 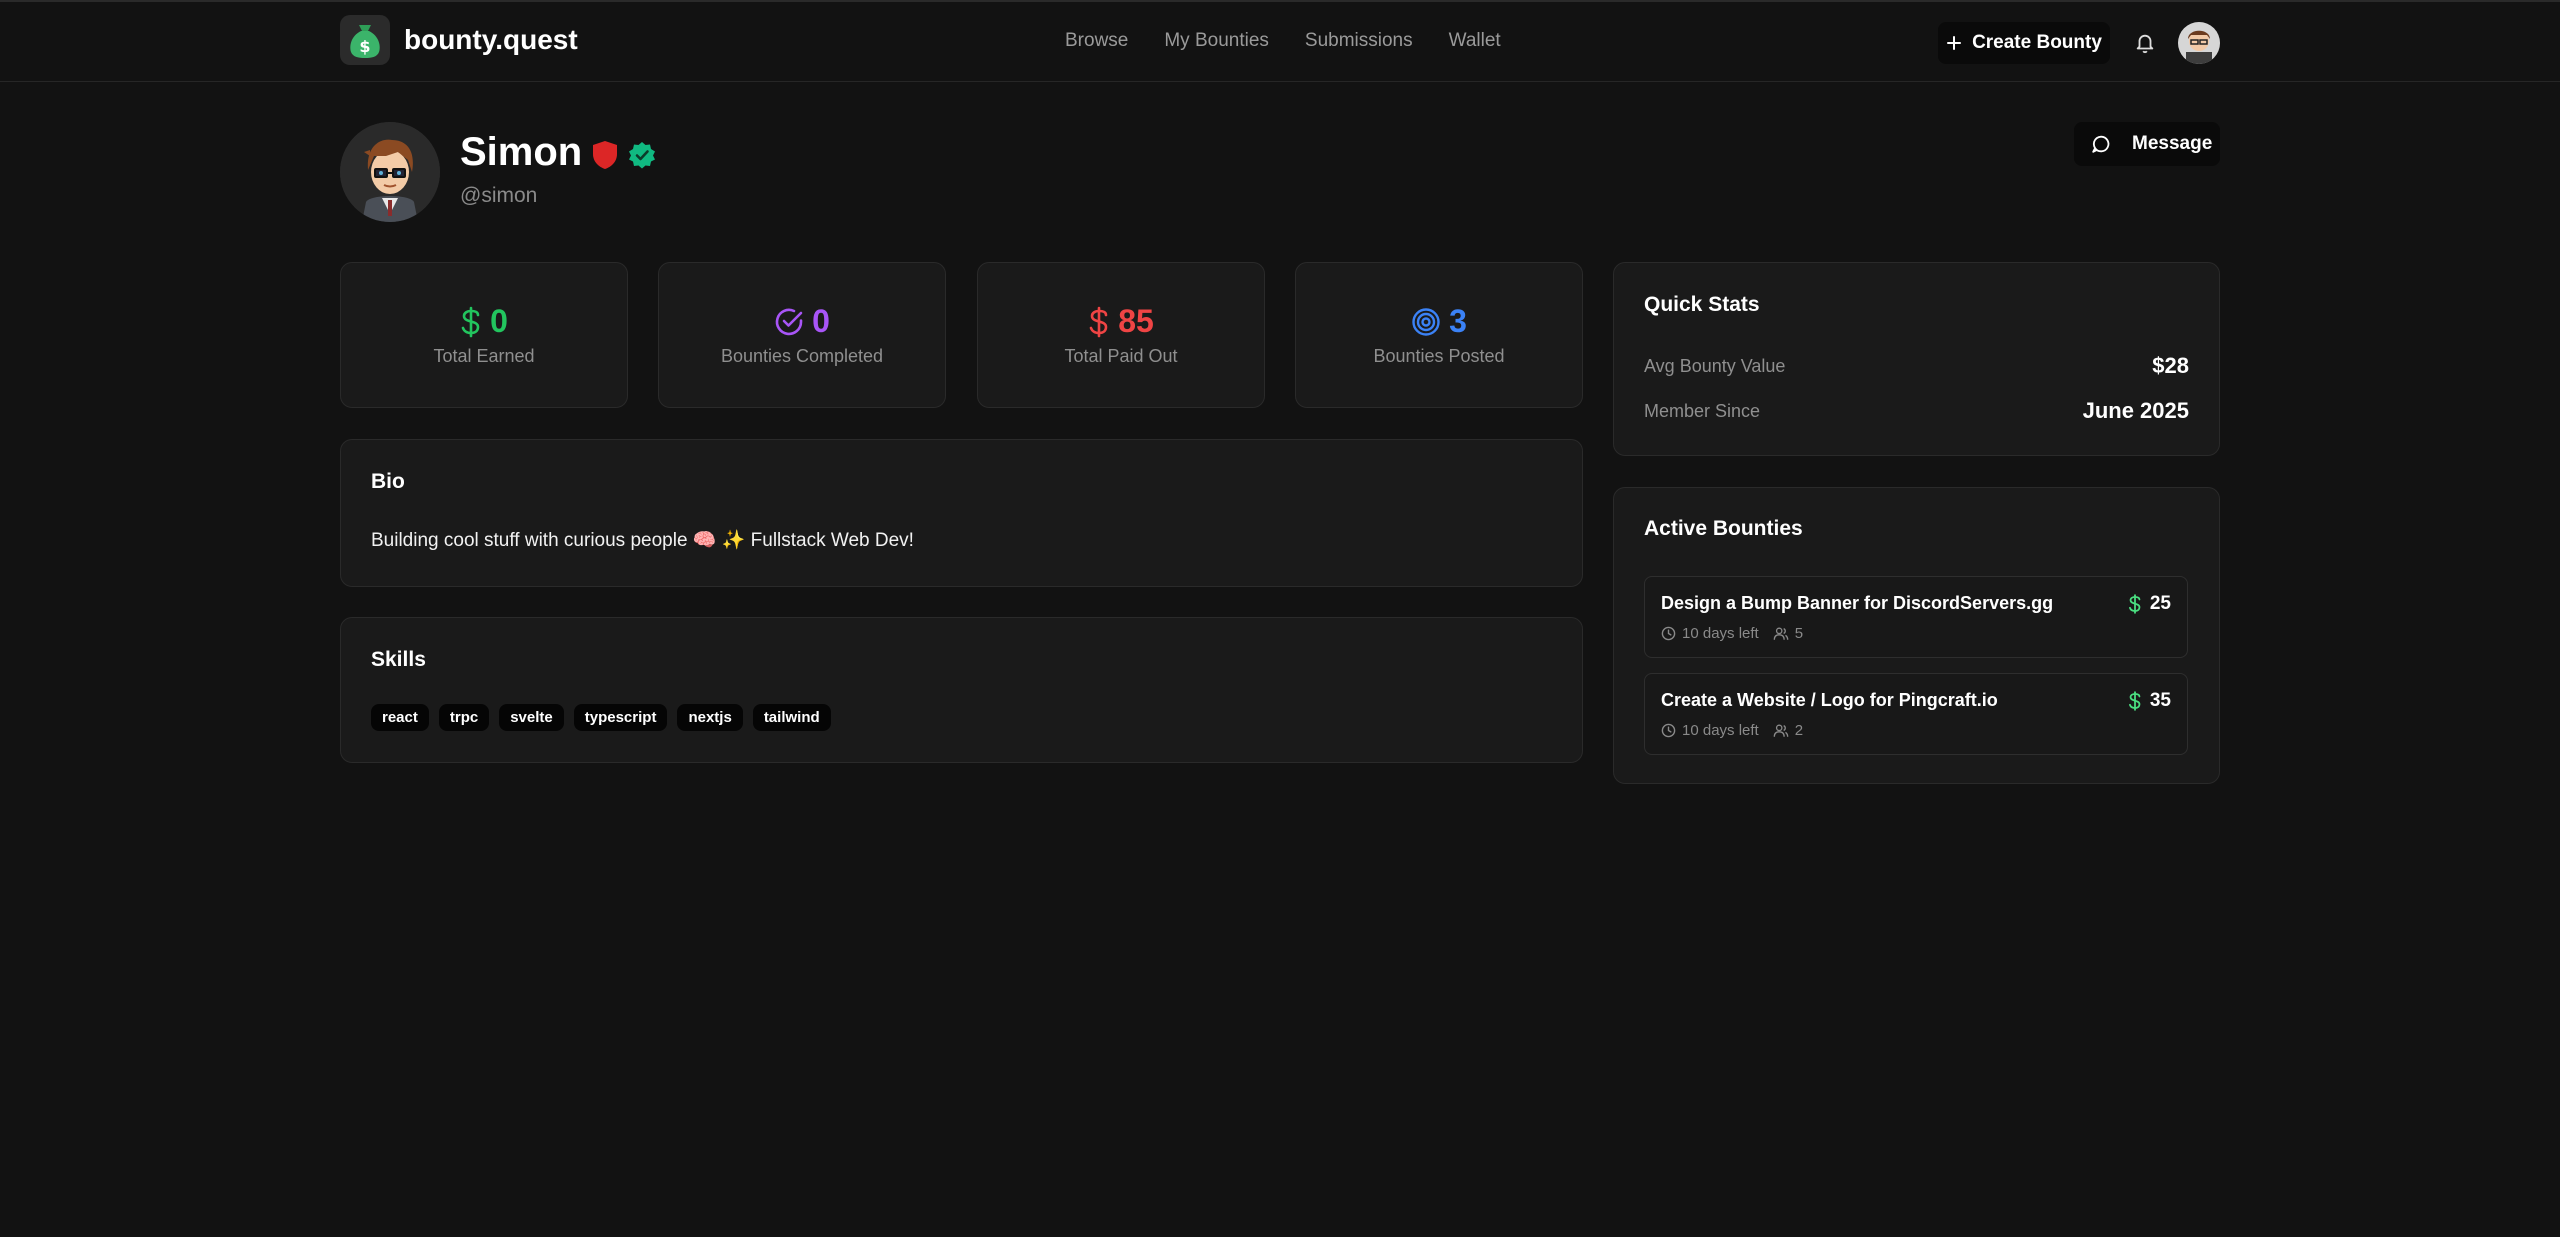 I want to click on brand-name: bounty.quest, so click(x=491, y=39).